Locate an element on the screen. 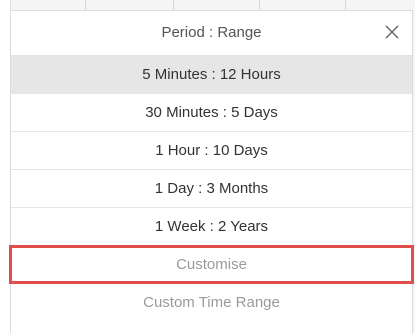 Image resolution: width=415 pixels, height=333 pixels. option-1week-2years: 1 Week : 2 Years is located at coordinates (211, 227).